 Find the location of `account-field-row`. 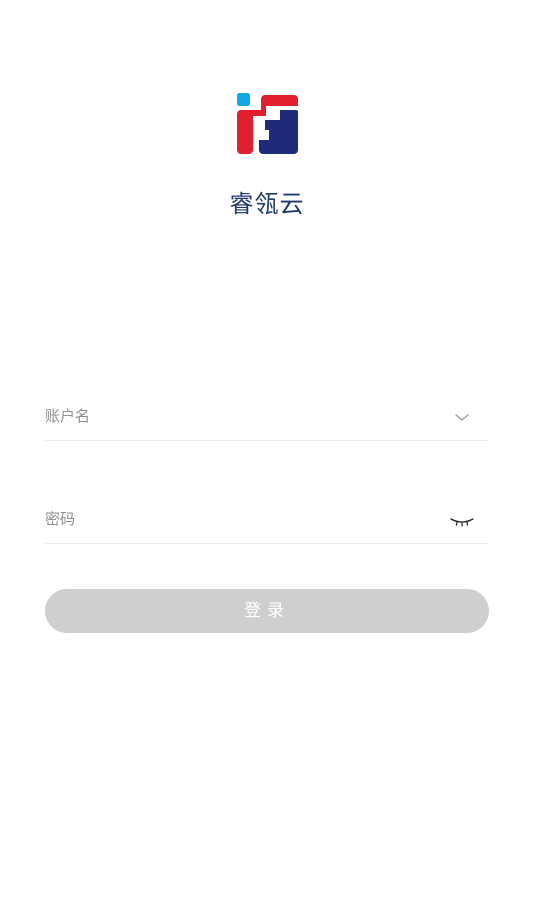

account-field-row is located at coordinates (267, 420).